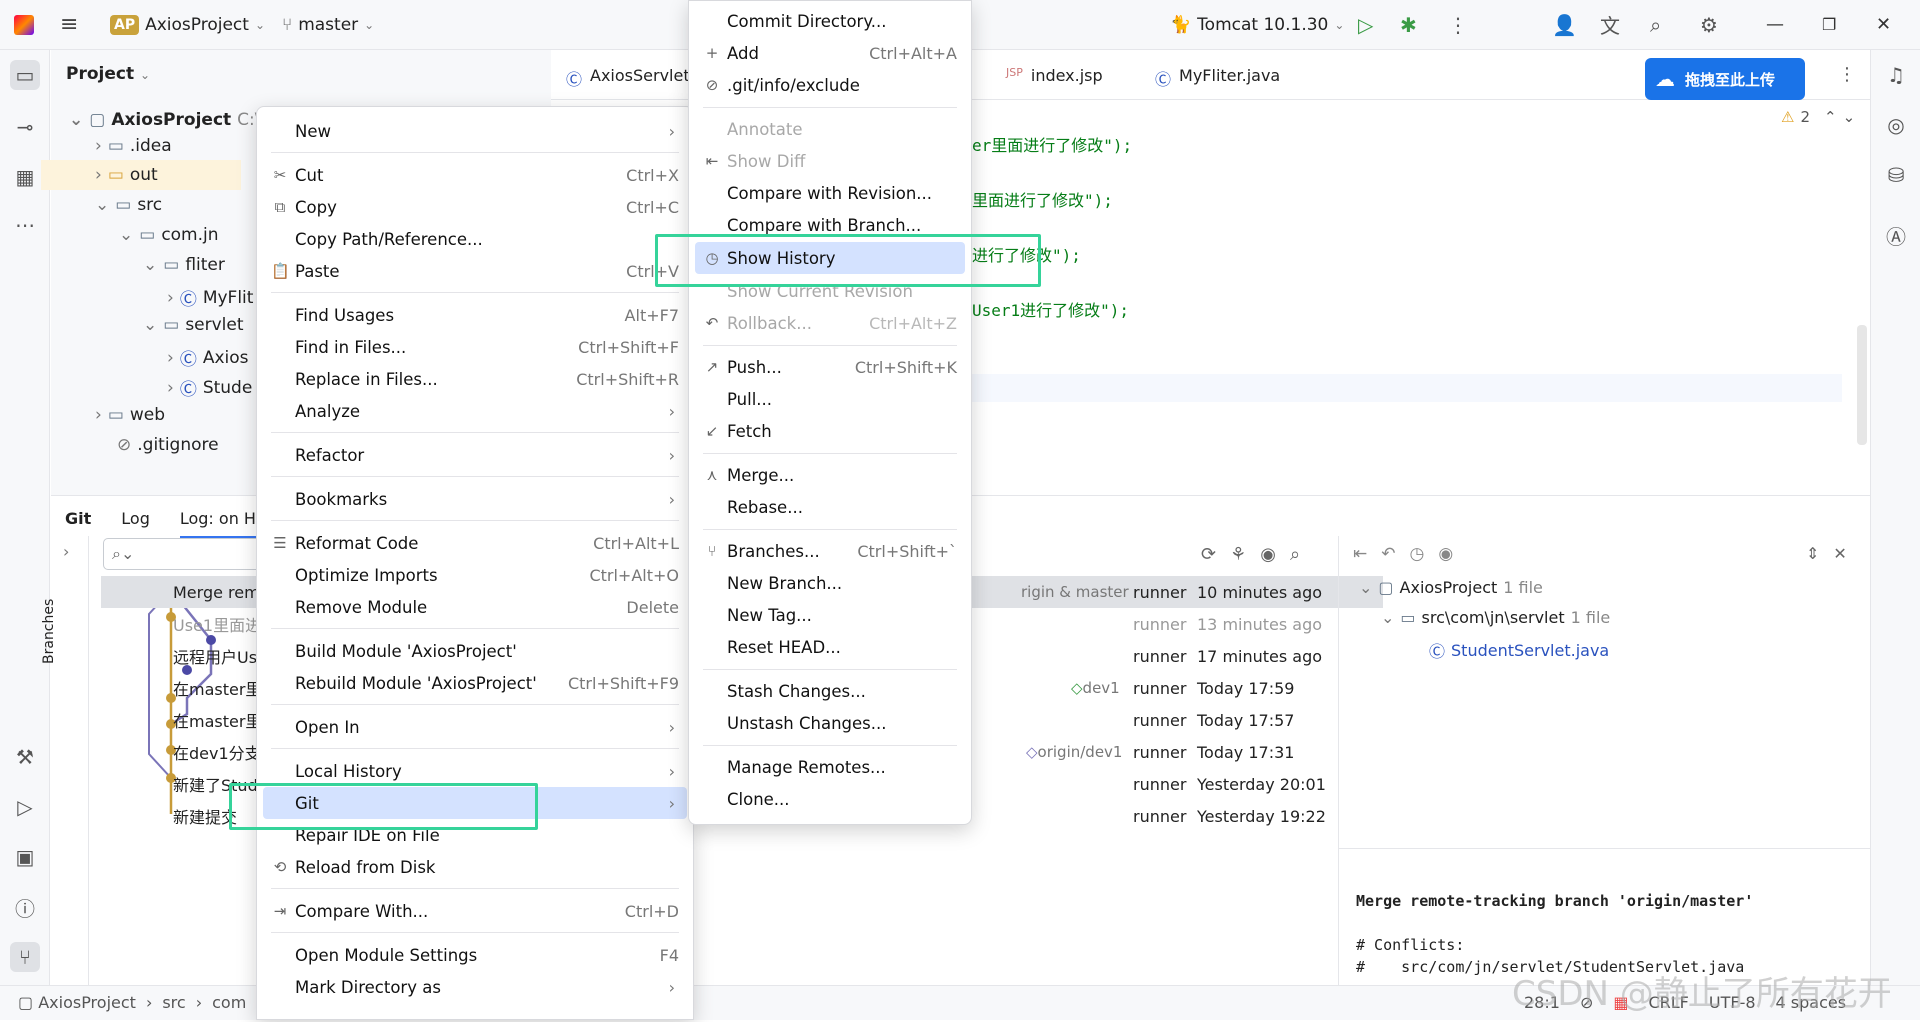  What do you see at coordinates (475, 271) in the screenshot?
I see `menu-item-paste: 📋 Paste Ctrl+V` at bounding box center [475, 271].